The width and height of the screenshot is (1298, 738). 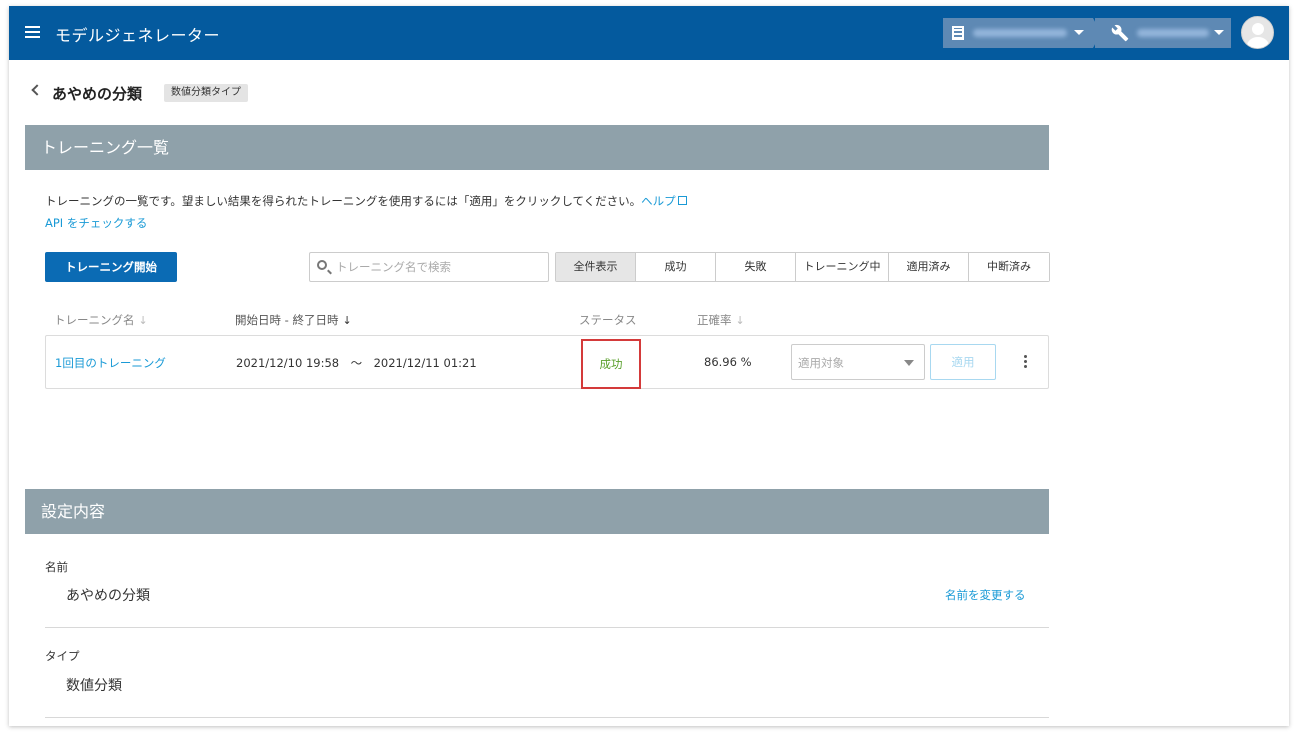 I want to click on status-badge: 成功, so click(x=611, y=364).